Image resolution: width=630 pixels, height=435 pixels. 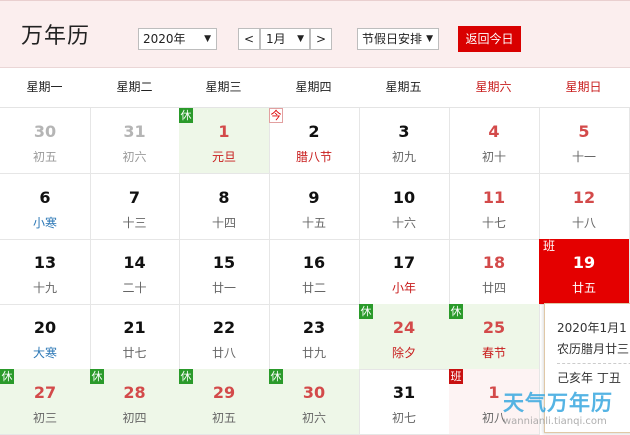 I want to click on calendar-day-cell: 8 十四, so click(x=224, y=207).